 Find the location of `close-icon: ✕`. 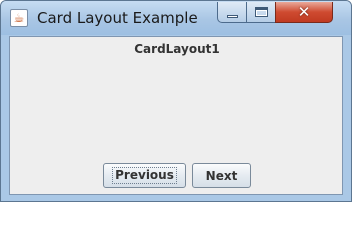

close-icon: ✕ is located at coordinates (304, 11).